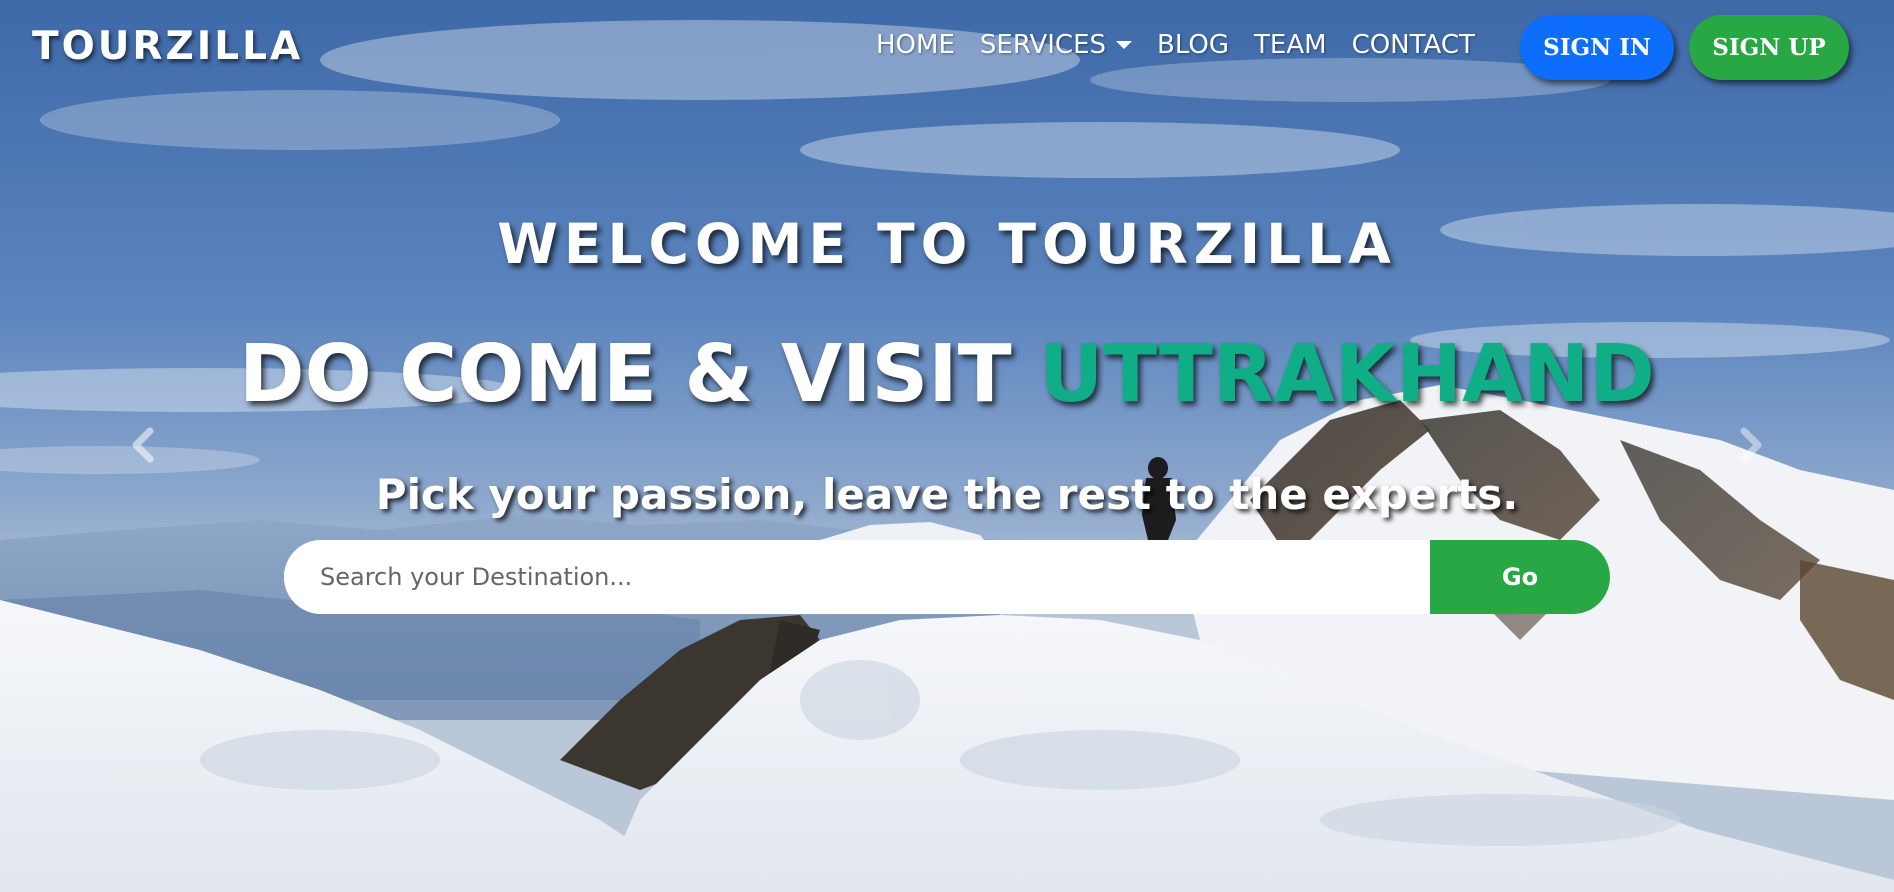 This screenshot has width=1894, height=892. I want to click on headline-lead: DO COME & VISIT, so click(639, 374).